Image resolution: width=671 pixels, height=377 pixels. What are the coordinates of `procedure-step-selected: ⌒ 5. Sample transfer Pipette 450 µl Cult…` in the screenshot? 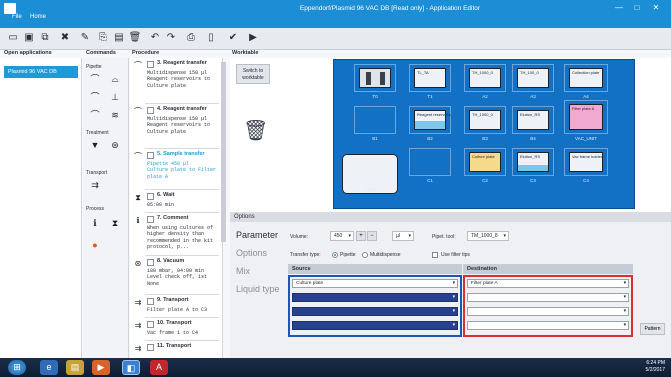 It's located at (176, 169).